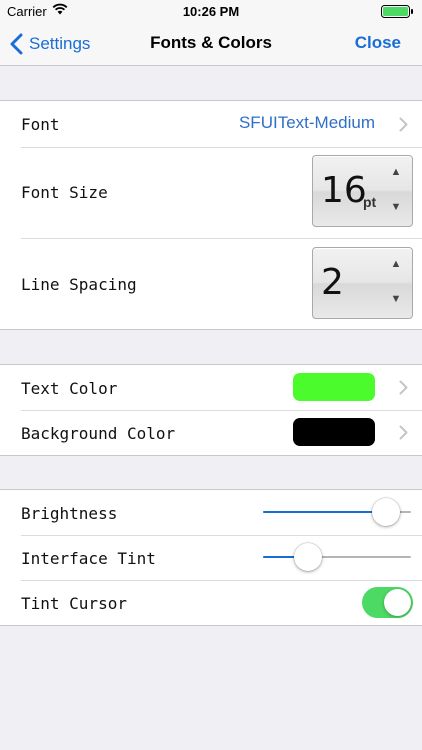 This screenshot has height=750, width=422. I want to click on close-button: Close, so click(378, 43).